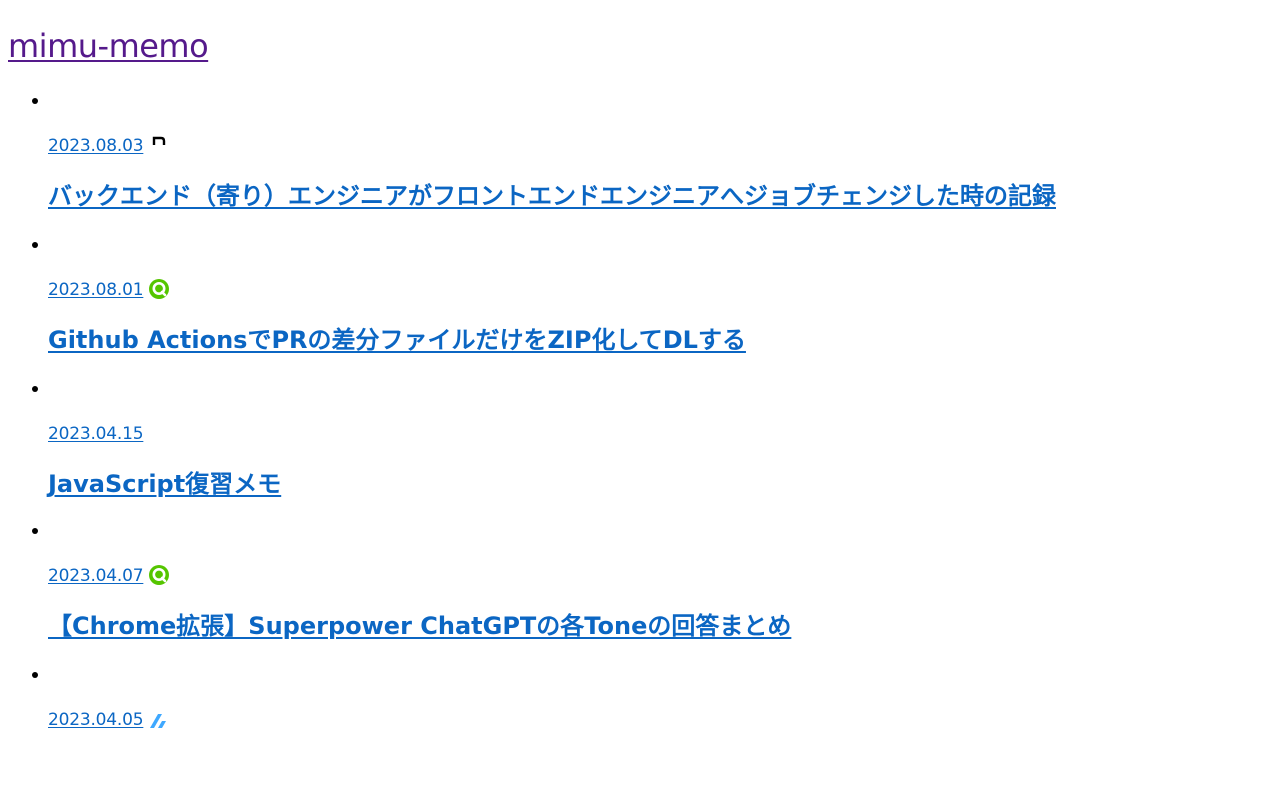 The width and height of the screenshot is (1280, 806). I want to click on site-title-link: mimu-memo, so click(108, 46).